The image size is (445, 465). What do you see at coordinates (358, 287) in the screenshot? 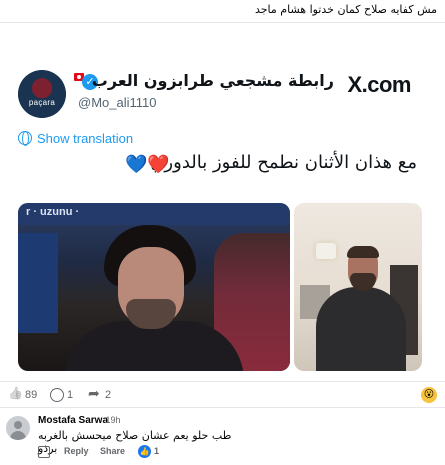
I see `man-photo` at bounding box center [358, 287].